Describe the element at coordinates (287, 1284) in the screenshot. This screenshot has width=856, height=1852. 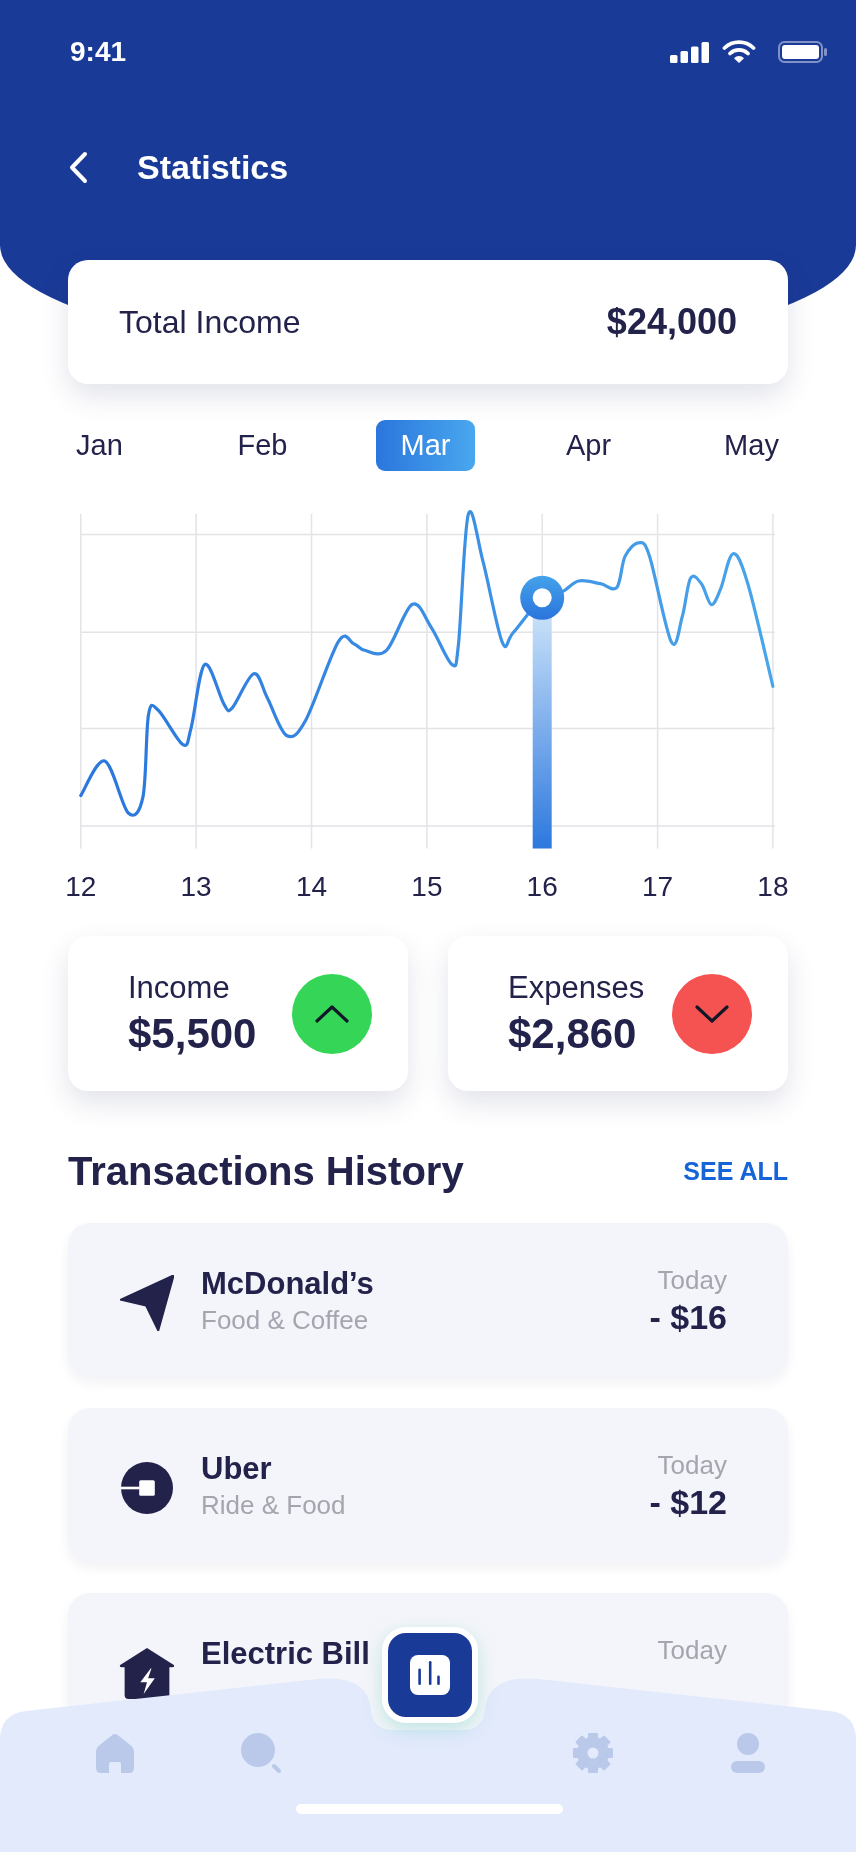
I see `transaction-name: McDonald’s` at that location.